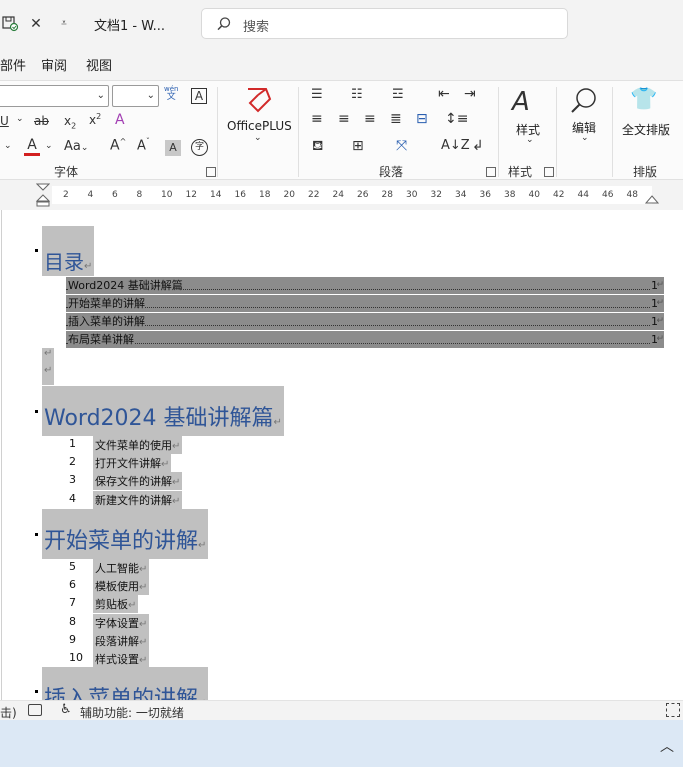  Describe the element at coordinates (68, 251) in the screenshot. I see `toc-heading: 目录↵` at that location.